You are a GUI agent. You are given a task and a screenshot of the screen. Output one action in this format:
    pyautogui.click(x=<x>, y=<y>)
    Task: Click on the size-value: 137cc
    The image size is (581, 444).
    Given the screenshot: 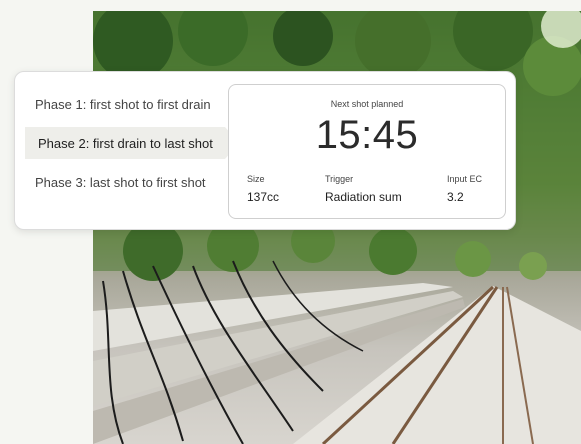 What is the action you would take?
    pyautogui.click(x=263, y=197)
    